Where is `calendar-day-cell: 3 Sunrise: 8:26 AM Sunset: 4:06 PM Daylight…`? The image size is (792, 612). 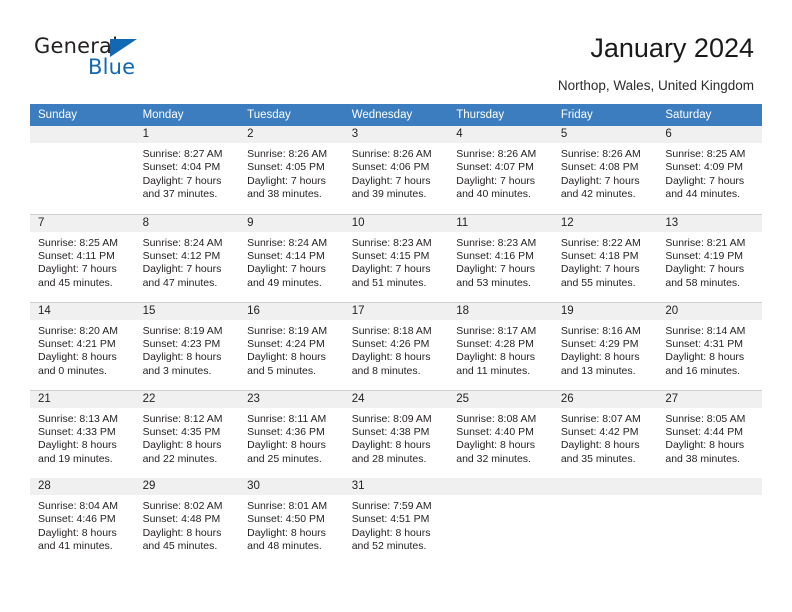
calendar-day-cell: 3 Sunrise: 8:26 AM Sunset: 4:06 PM Daylight… is located at coordinates (396, 170).